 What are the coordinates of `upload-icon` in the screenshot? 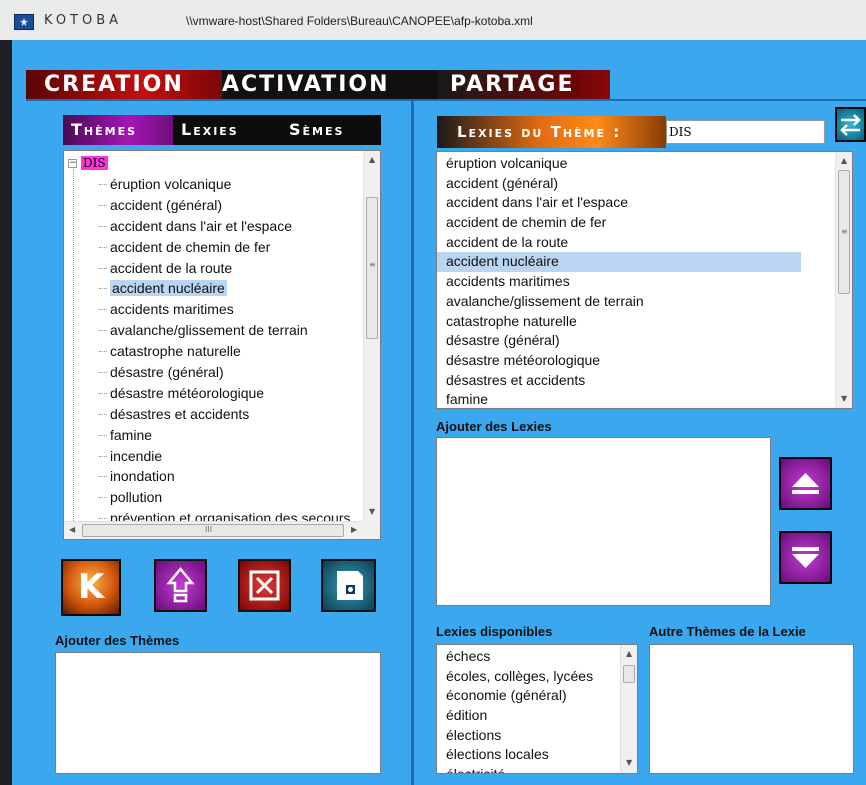 It's located at (180, 585).